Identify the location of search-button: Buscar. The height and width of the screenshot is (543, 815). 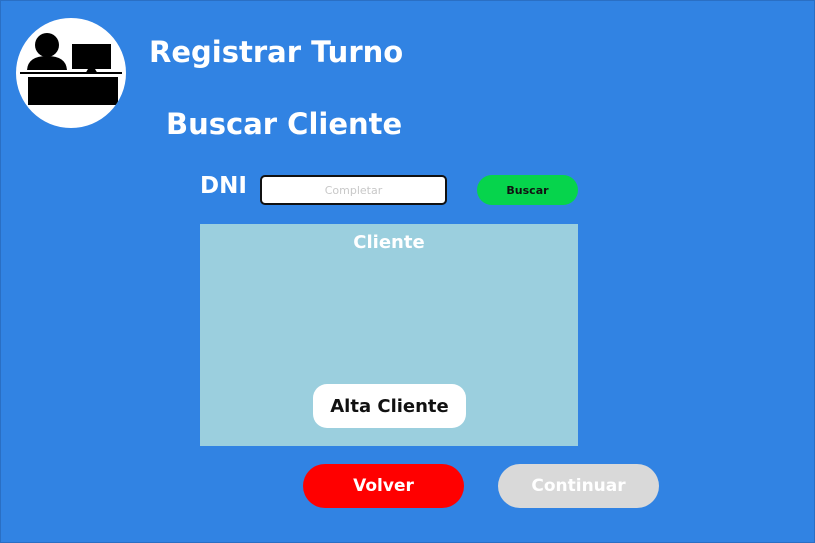
(527, 190).